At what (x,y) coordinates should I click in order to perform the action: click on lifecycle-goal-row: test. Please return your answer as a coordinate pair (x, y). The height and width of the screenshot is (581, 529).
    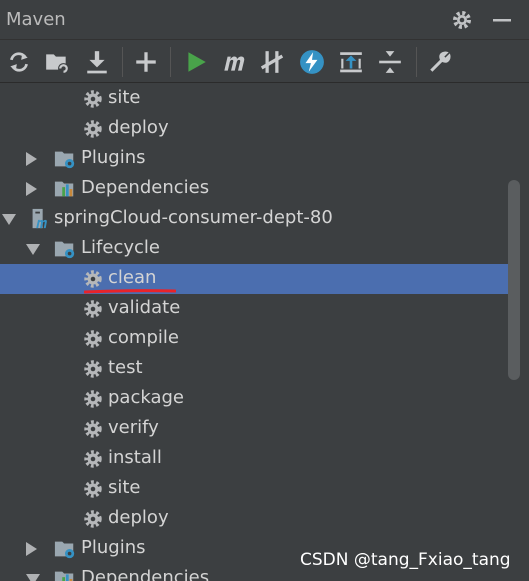
    Looking at the image, I should click on (259, 369).